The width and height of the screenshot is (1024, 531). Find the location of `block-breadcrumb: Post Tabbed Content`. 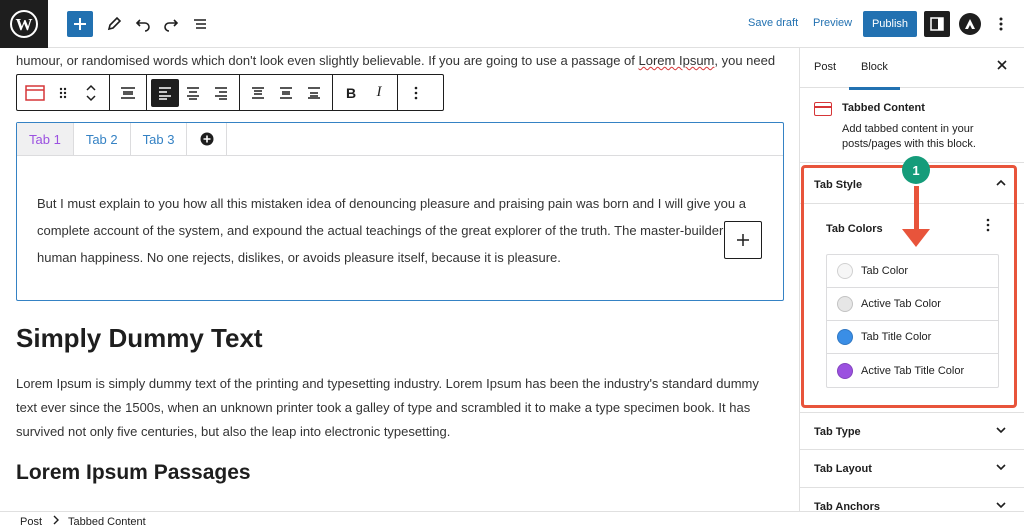

block-breadcrumb: Post Tabbed Content is located at coordinates (512, 521).